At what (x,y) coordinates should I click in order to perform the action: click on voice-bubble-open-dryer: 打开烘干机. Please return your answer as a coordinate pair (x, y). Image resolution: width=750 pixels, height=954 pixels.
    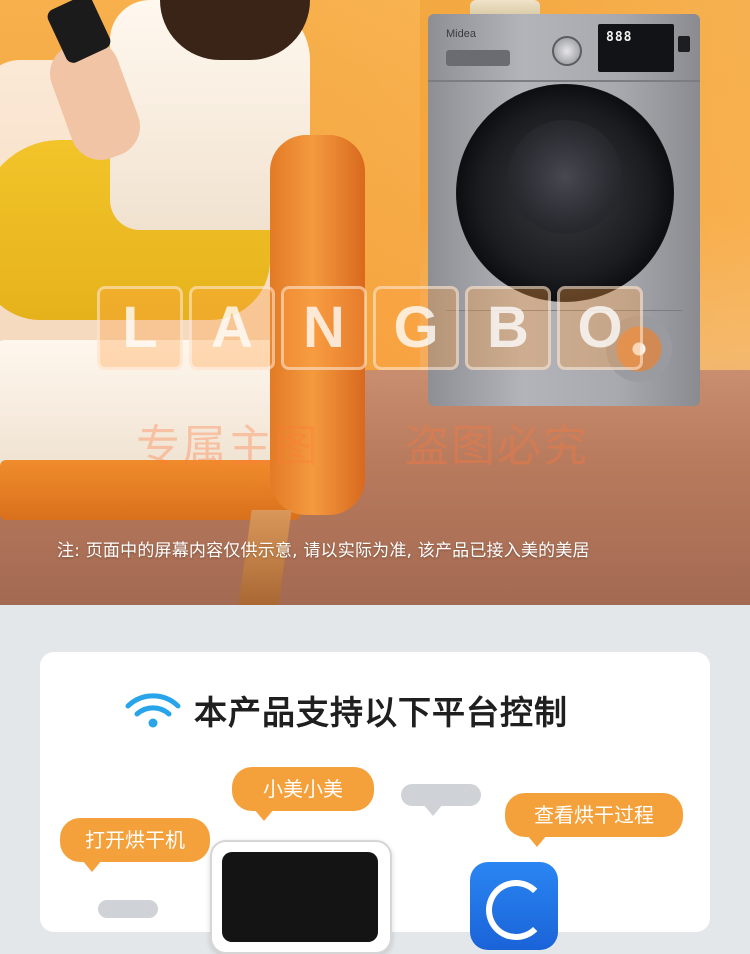
    Looking at the image, I should click on (135, 845).